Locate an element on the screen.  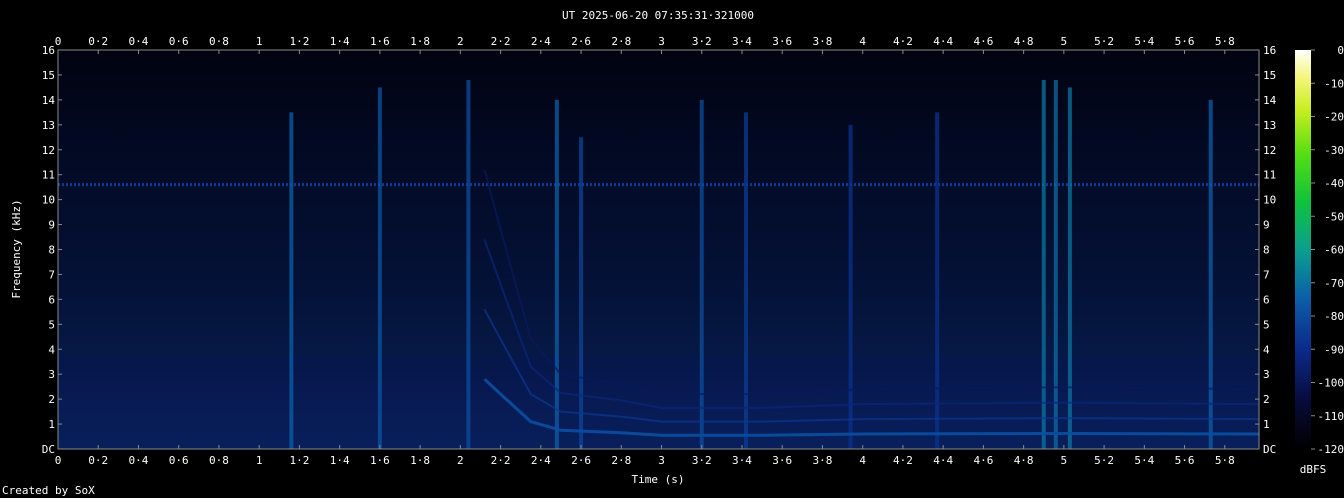
y-tick-label-left-14: 14 is located at coordinates (49, 100).